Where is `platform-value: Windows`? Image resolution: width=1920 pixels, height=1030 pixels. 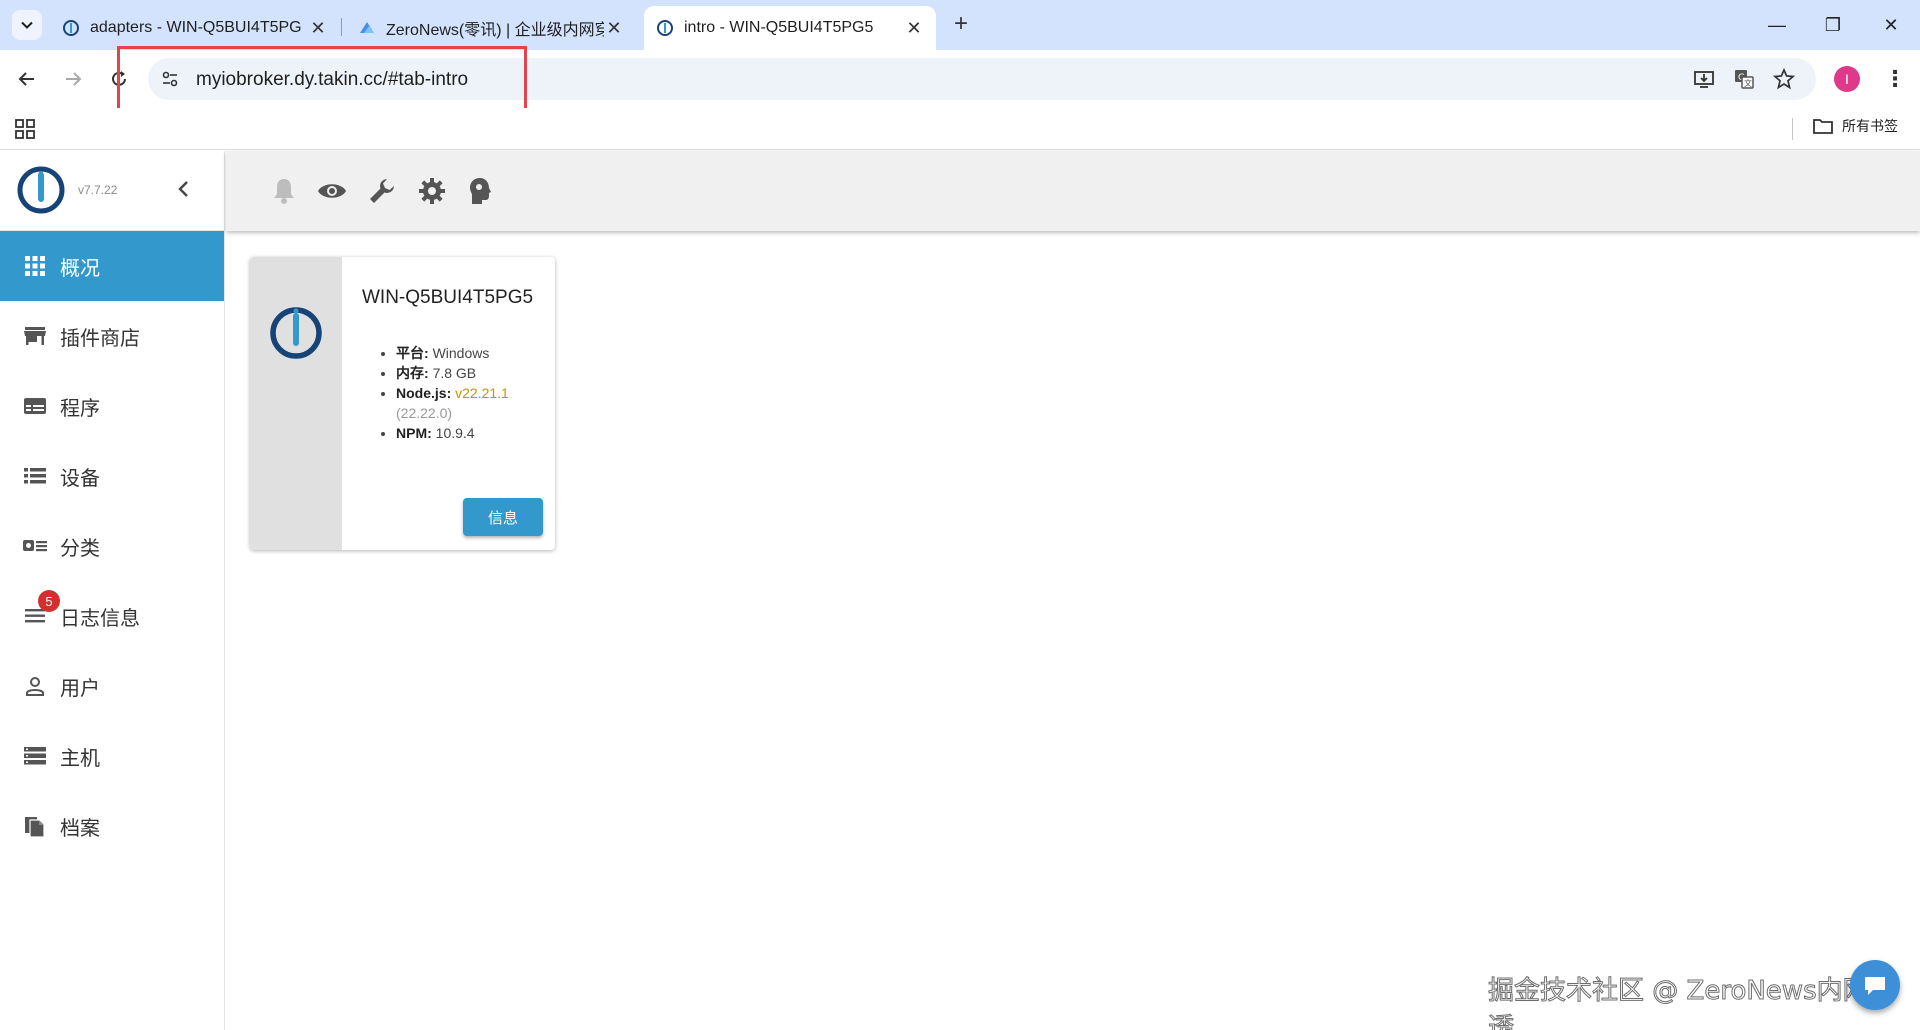
platform-value: Windows is located at coordinates (461, 353).